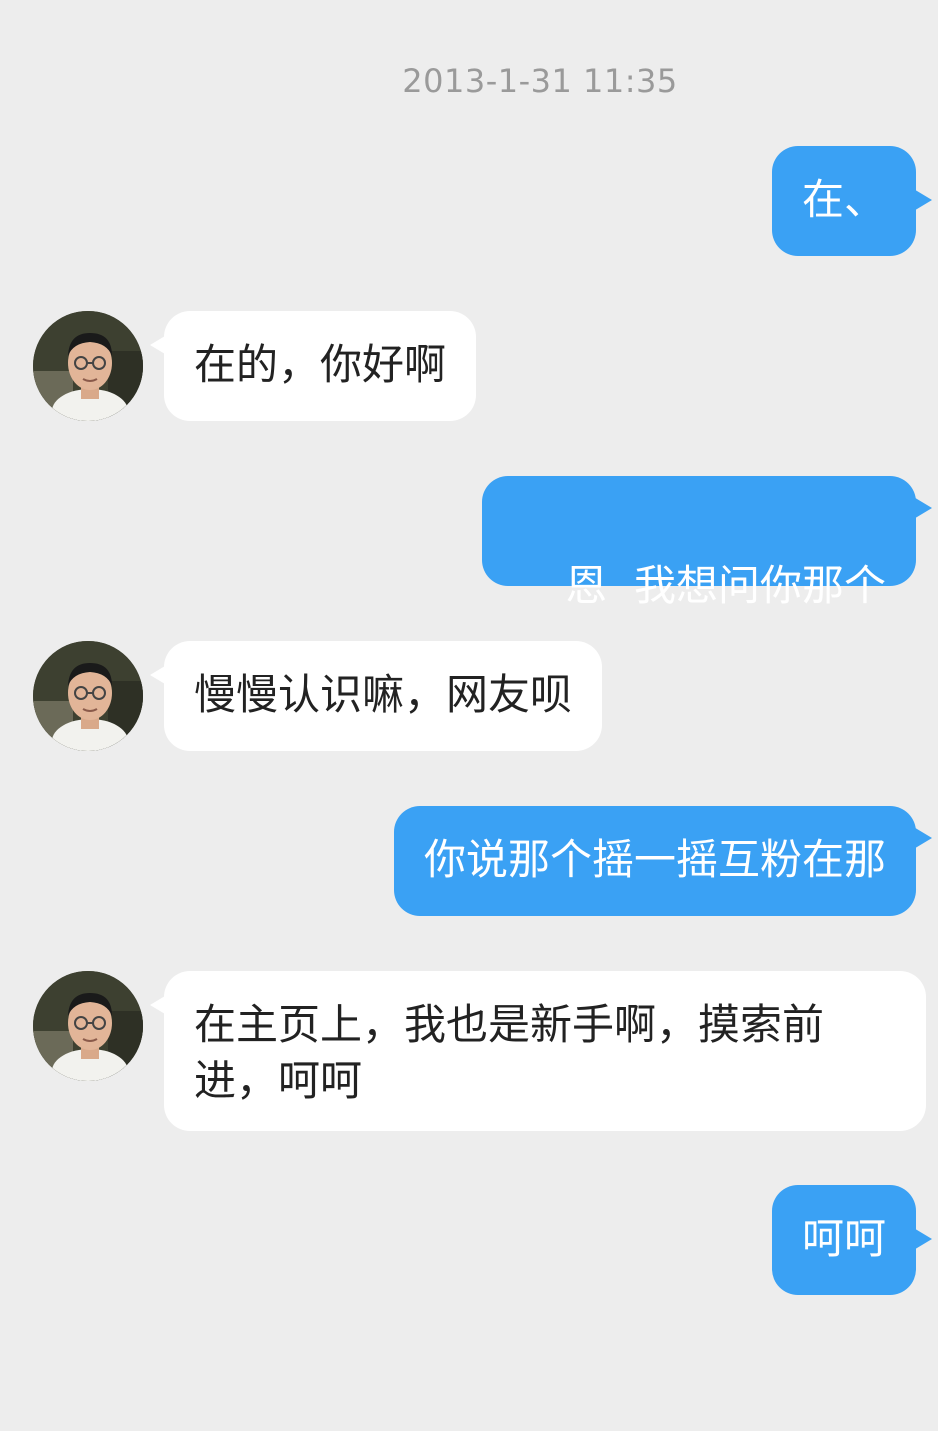 The width and height of the screenshot is (938, 1431). I want to click on incoming-message-bubble: 在主页上，我也是新手啊，摸索前进，呵呵, so click(545, 1051).